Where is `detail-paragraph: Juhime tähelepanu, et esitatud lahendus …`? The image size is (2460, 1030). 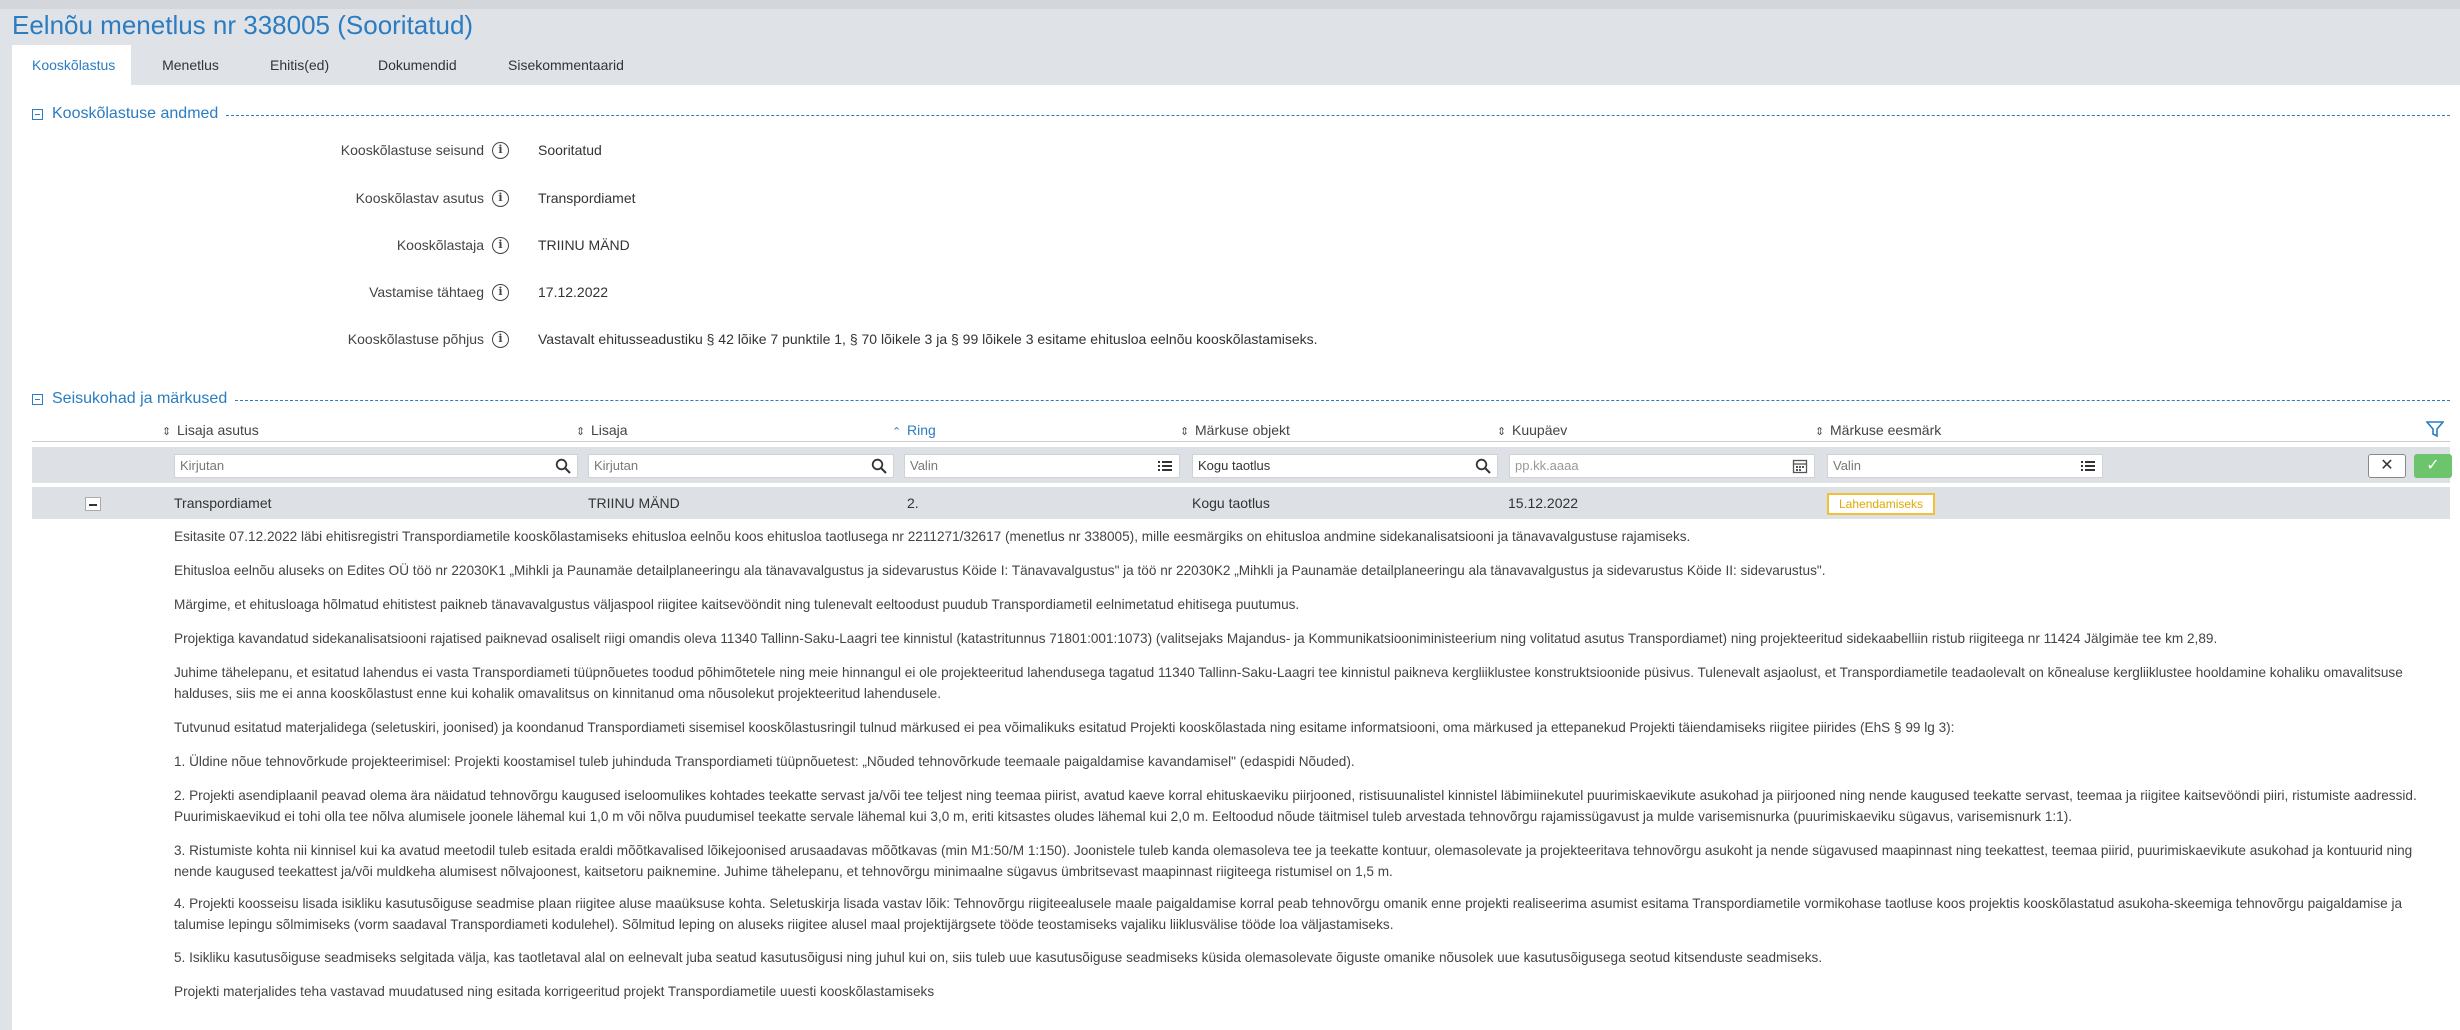
detail-paragraph: Juhime tähelepanu, et esitatud lahendus … is located at coordinates (1288, 683).